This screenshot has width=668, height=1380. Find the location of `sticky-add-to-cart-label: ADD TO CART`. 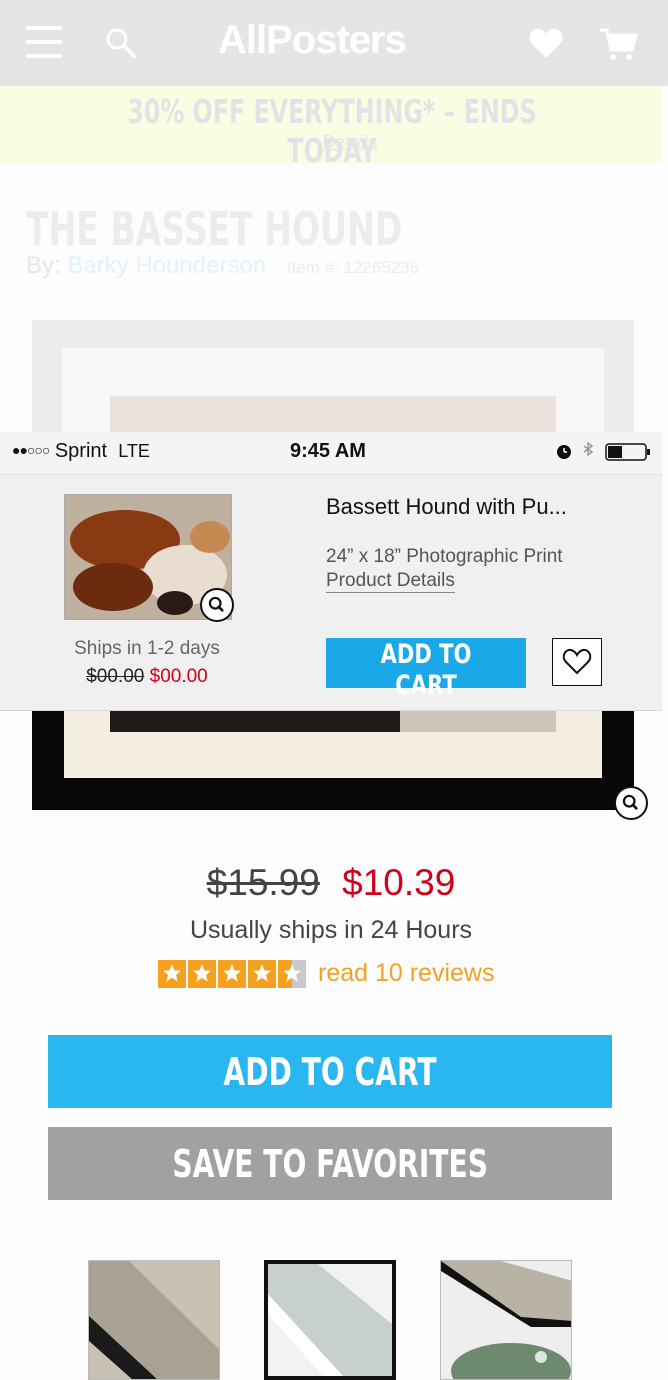

sticky-add-to-cart-label: ADD TO CART is located at coordinates (426, 670).